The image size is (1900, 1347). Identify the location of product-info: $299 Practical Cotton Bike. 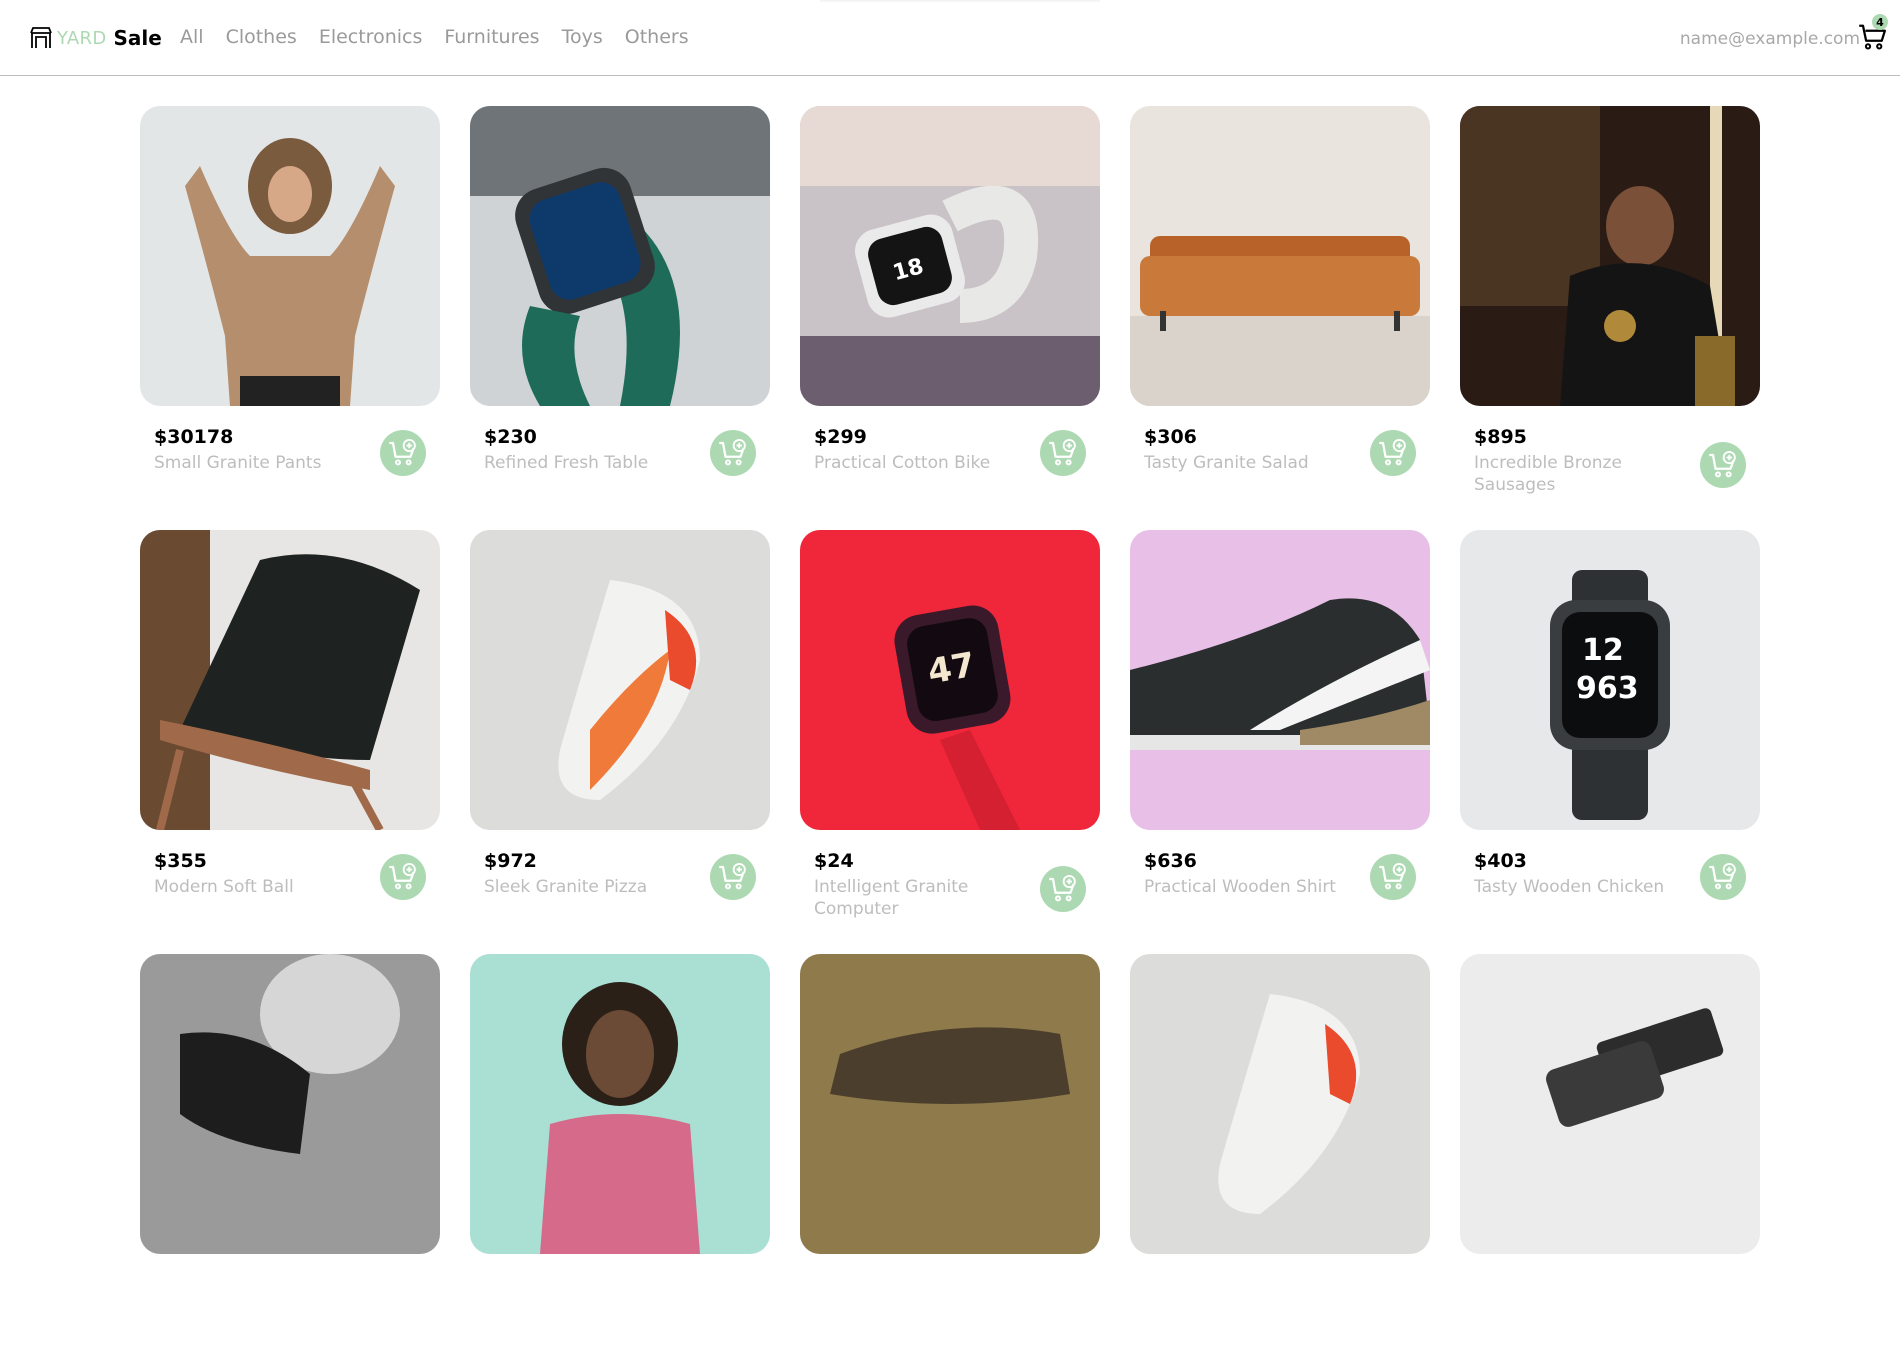
(950, 452).